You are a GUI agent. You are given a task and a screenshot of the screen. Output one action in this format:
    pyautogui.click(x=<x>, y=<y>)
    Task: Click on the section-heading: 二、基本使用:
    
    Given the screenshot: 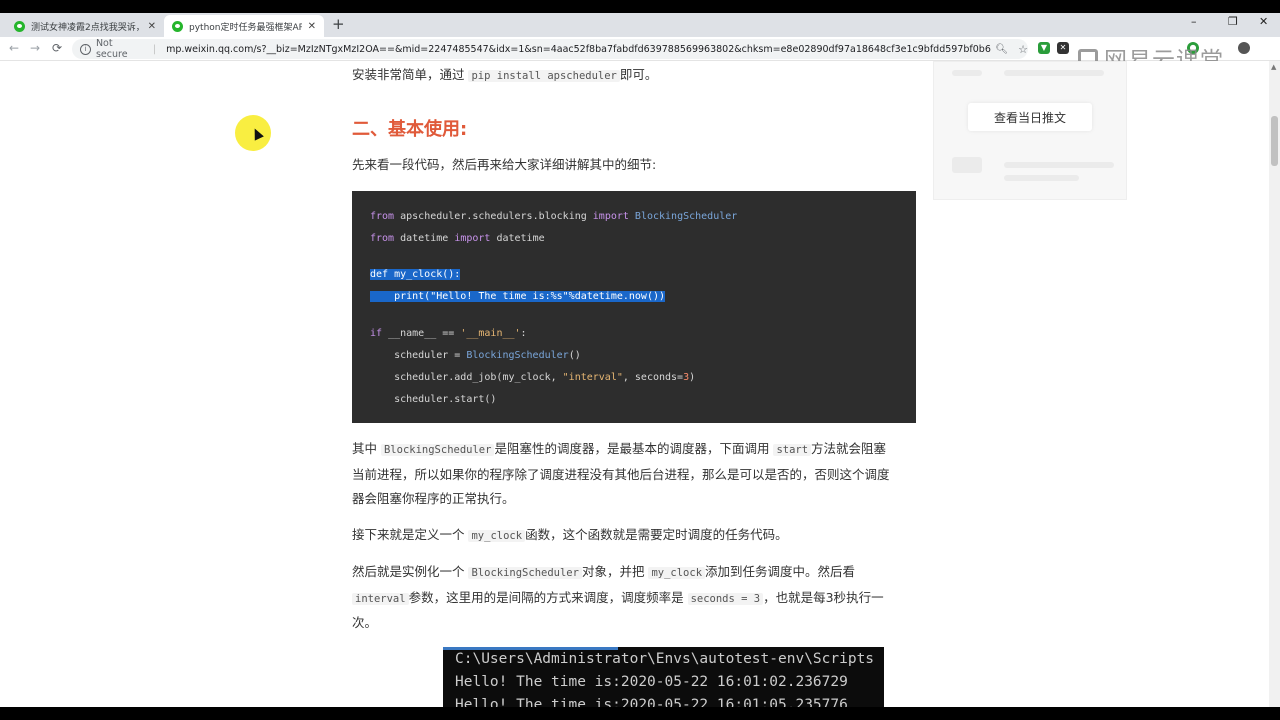 What is the action you would take?
    pyautogui.click(x=410, y=129)
    